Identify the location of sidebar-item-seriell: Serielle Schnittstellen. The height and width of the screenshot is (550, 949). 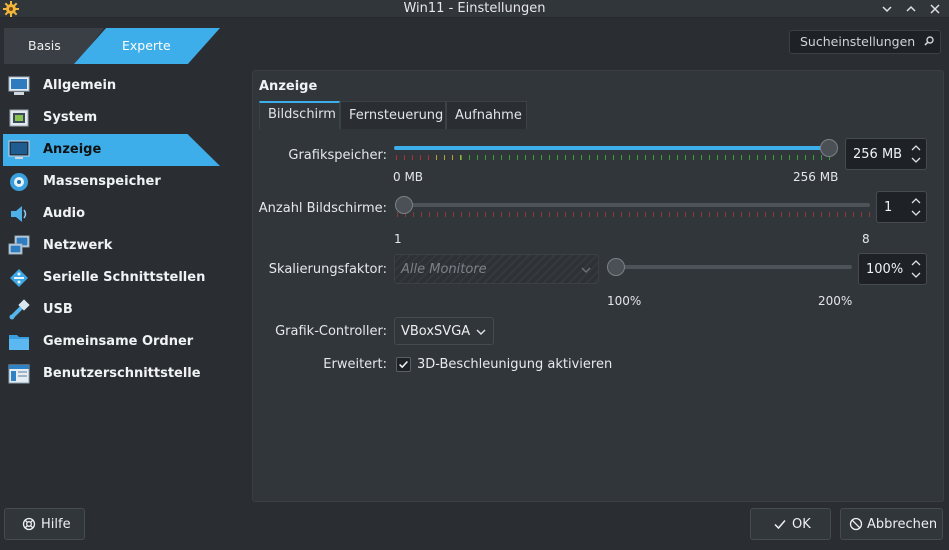
(120, 278).